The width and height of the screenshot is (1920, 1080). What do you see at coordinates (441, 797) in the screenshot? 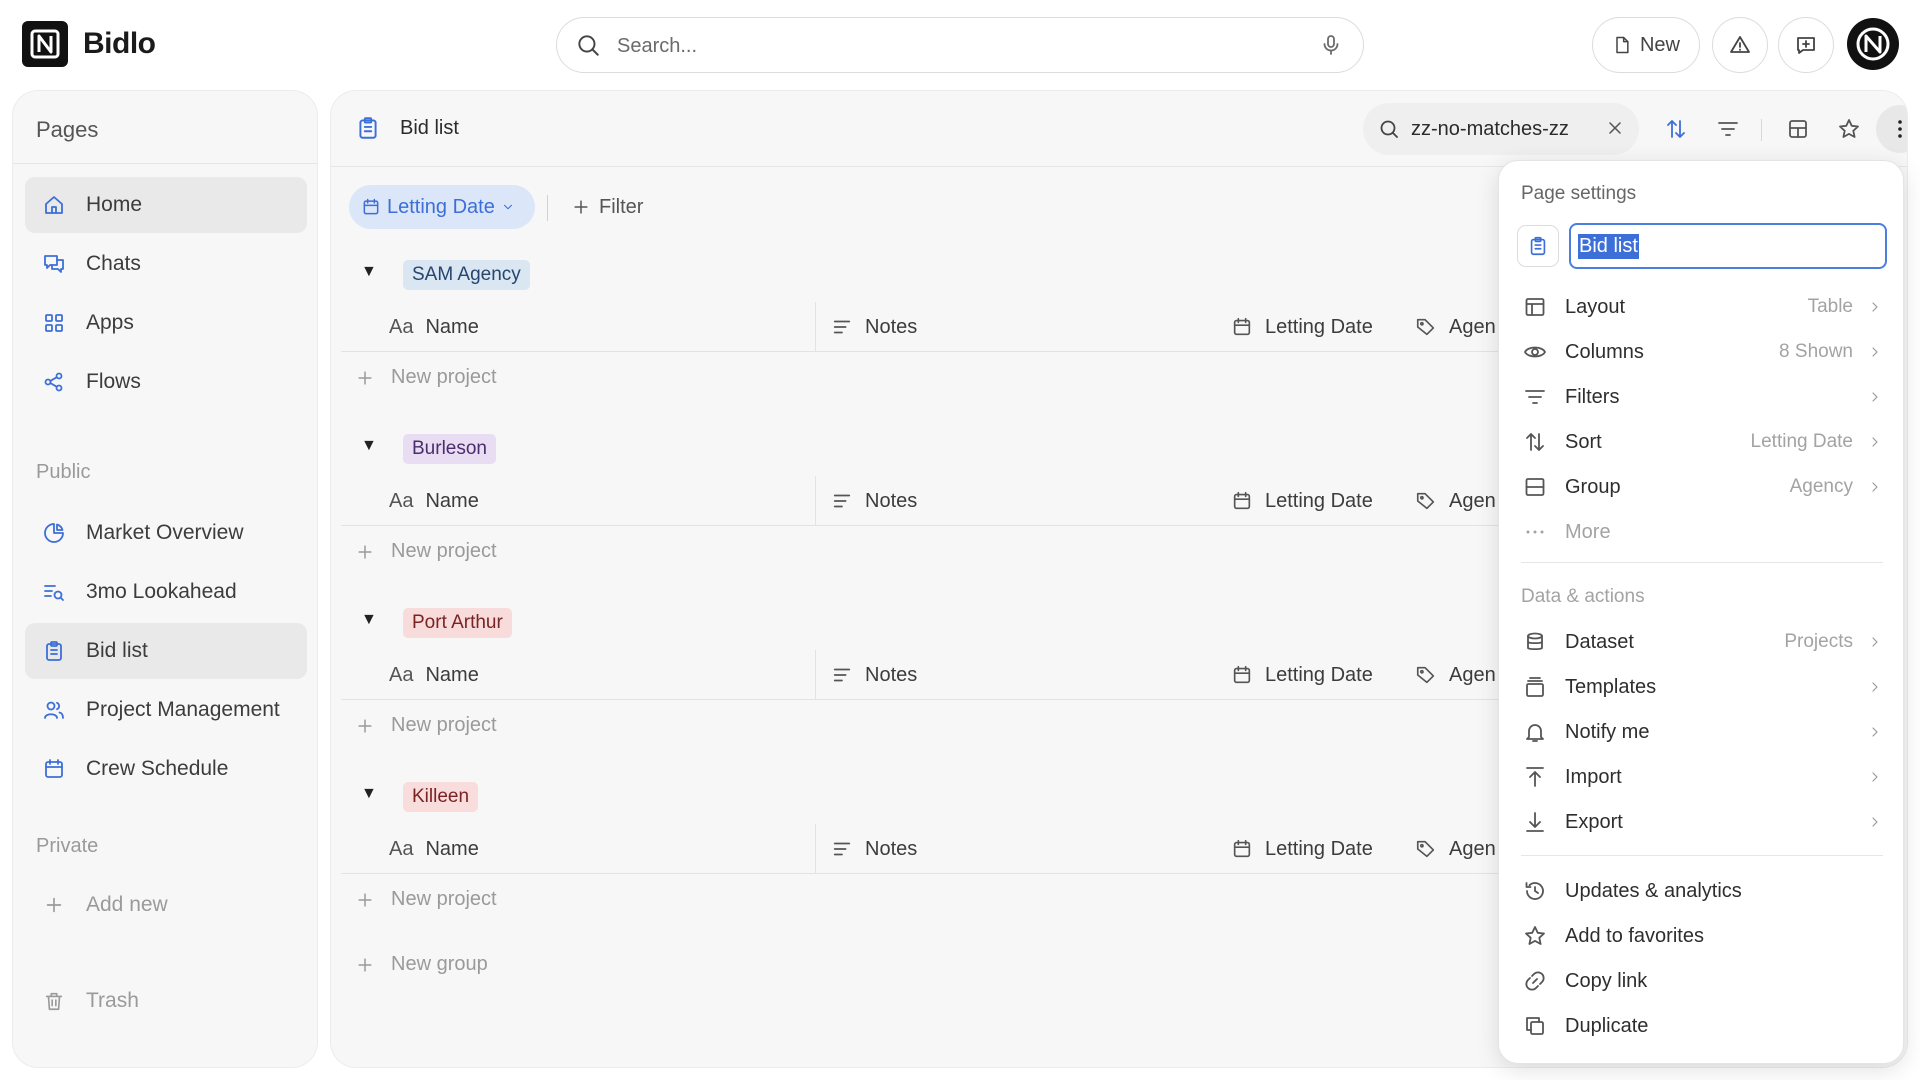
I see `group-label: Killeen` at bounding box center [441, 797].